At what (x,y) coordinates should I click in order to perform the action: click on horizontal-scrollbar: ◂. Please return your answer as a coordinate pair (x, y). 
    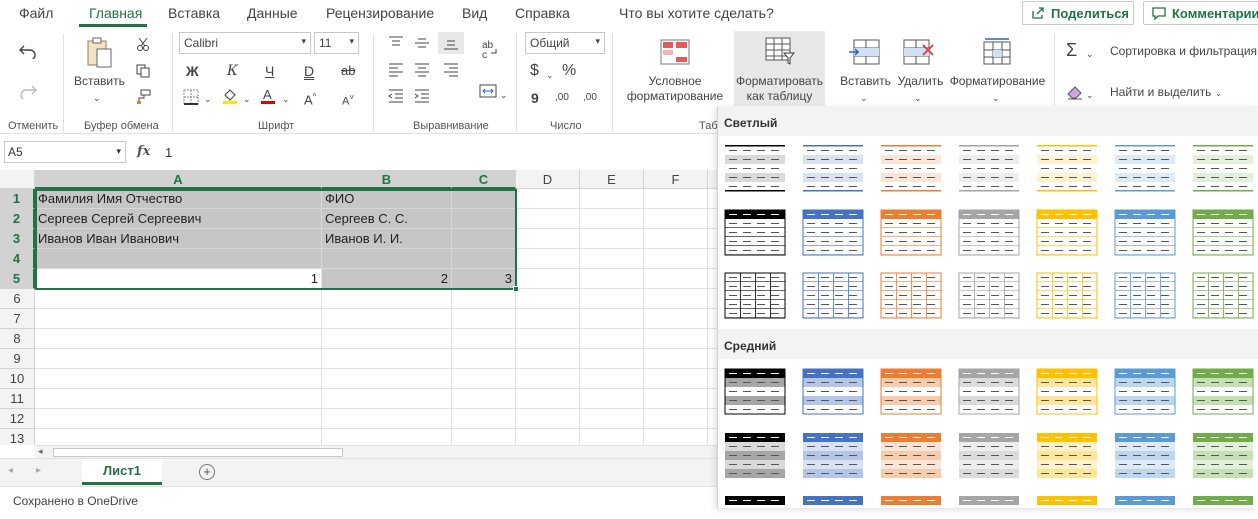
    Looking at the image, I should click on (376, 451).